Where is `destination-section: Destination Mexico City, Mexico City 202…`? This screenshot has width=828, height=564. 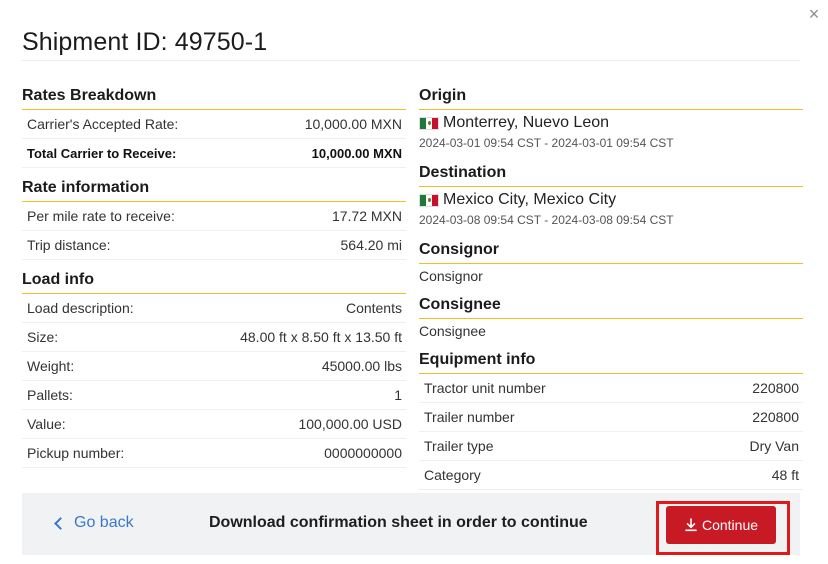
destination-section: Destination Mexico City, Mexico City 202… is located at coordinates (611, 195).